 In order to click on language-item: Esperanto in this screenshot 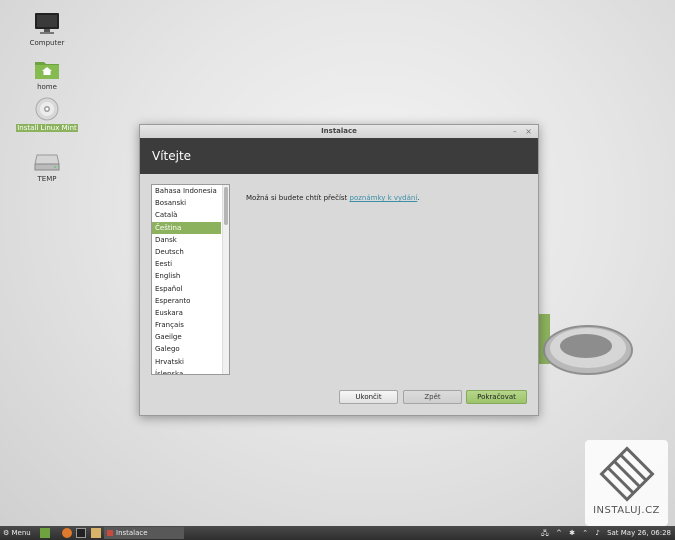, I will do `click(186, 301)`.